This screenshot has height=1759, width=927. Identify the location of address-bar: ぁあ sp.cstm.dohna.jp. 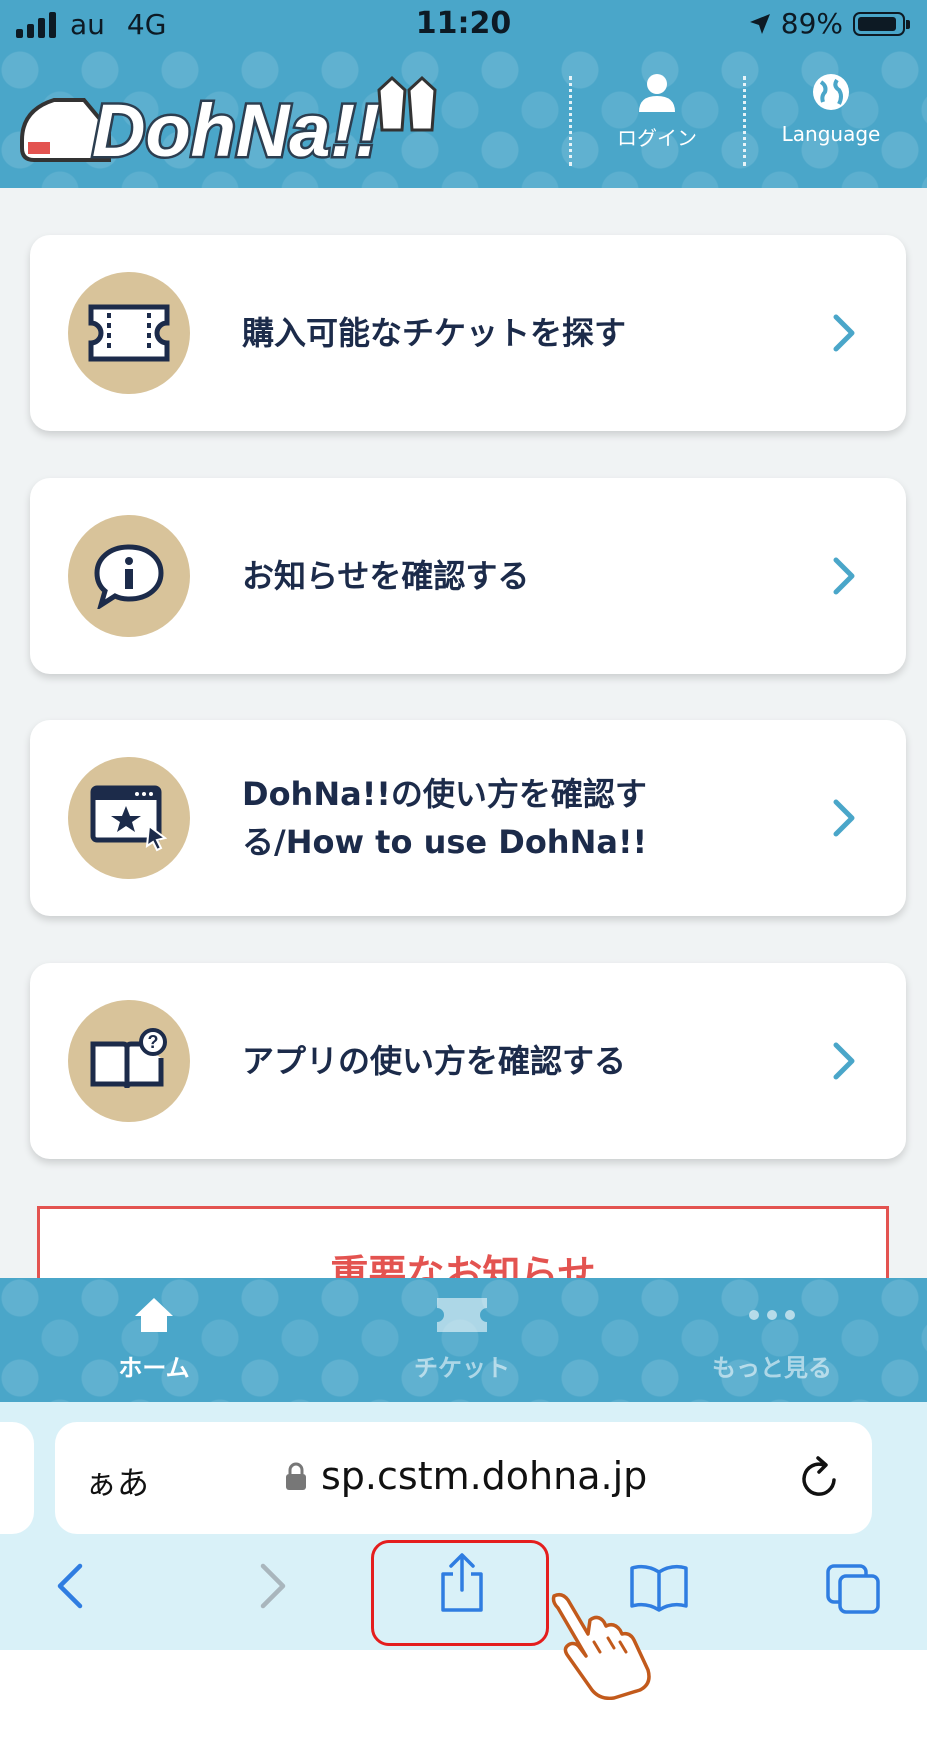
(463, 1478).